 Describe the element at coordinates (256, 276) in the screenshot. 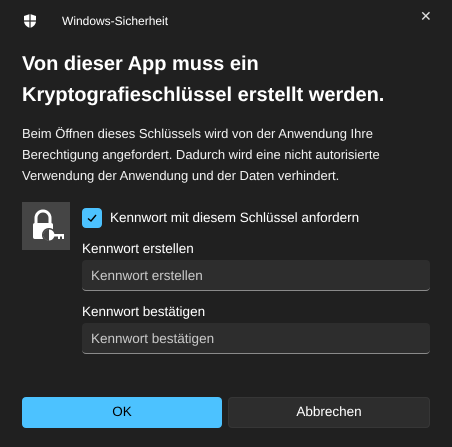

I see `password-field: Kennwort erstellen` at that location.